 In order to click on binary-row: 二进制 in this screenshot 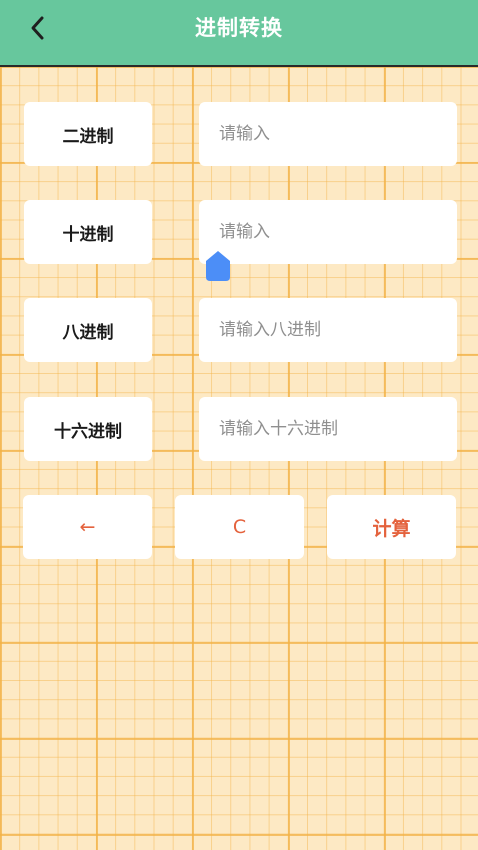, I will do `click(239, 134)`.